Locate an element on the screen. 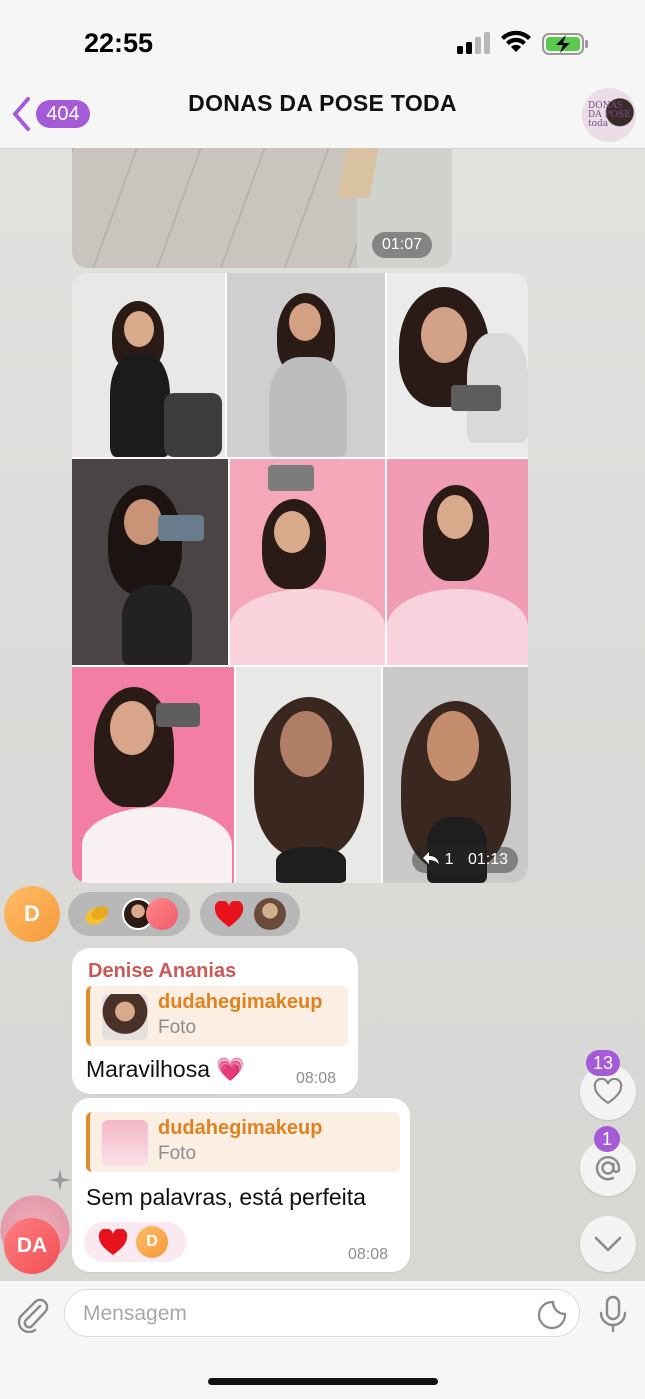  message-input: Mensagem is located at coordinates (322, 1313).